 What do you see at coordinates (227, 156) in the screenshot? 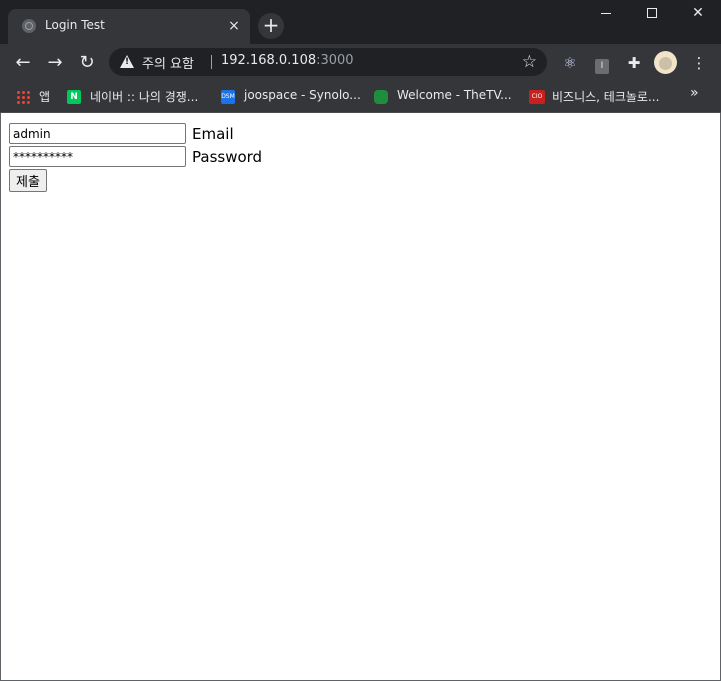
I see `password-label: Password` at bounding box center [227, 156].